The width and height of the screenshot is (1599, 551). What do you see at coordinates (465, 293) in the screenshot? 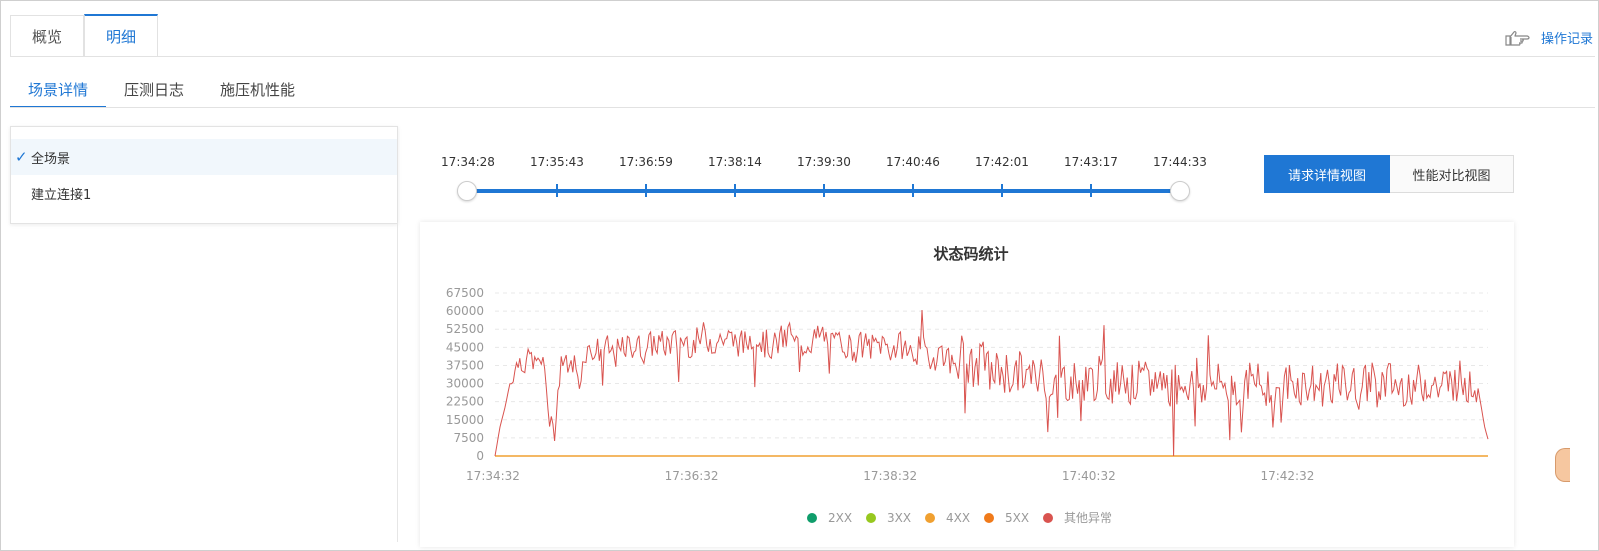
I see `y-tick-label: 67500` at bounding box center [465, 293].